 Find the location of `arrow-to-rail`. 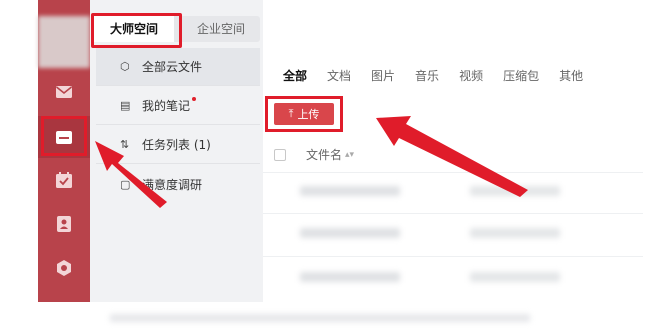

arrow-to-rail is located at coordinates (131, 174).